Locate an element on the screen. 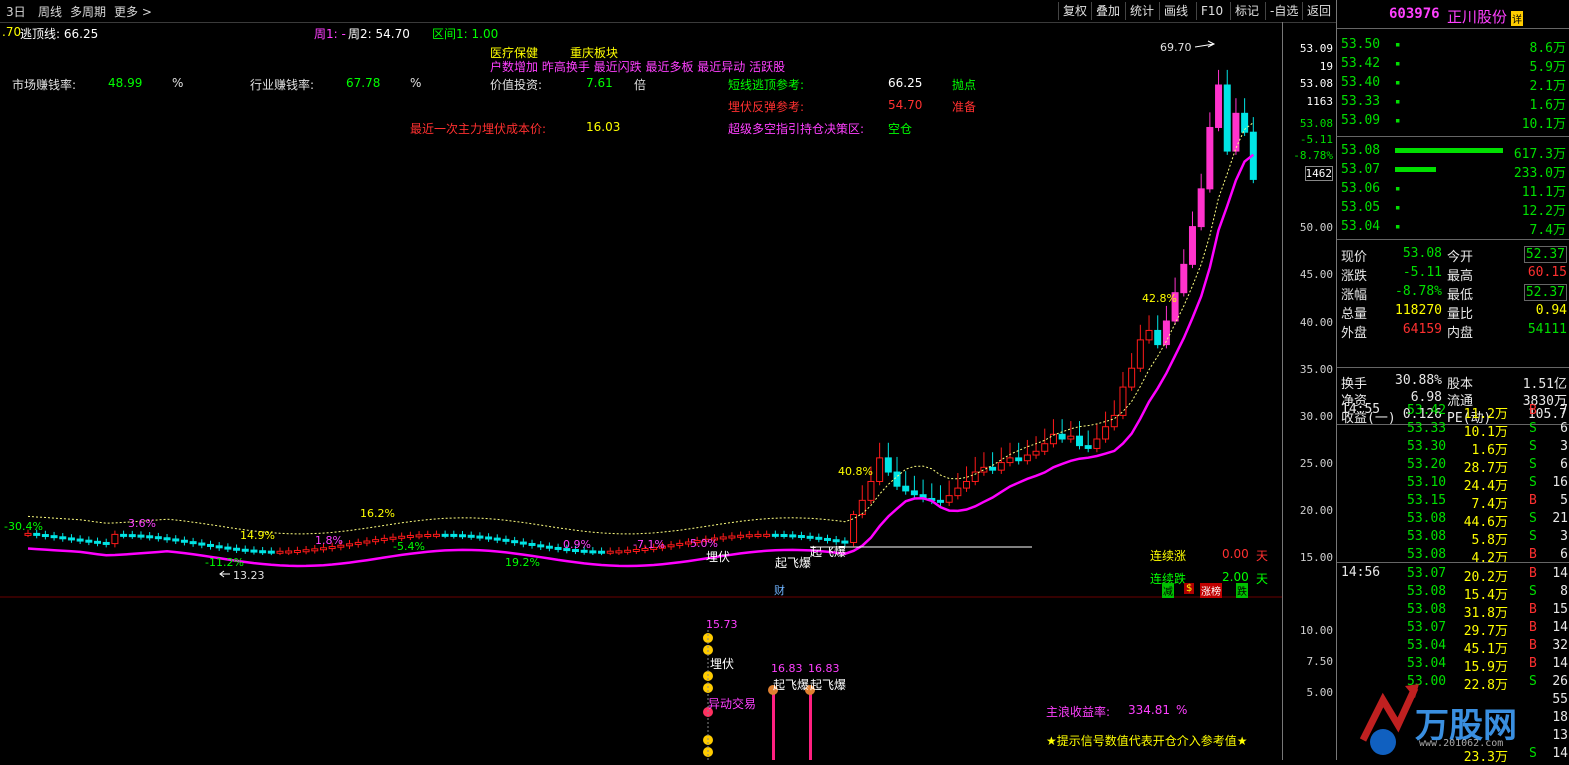 The image size is (1569, 765). stock-code: 603976 is located at coordinates (1414, 14).